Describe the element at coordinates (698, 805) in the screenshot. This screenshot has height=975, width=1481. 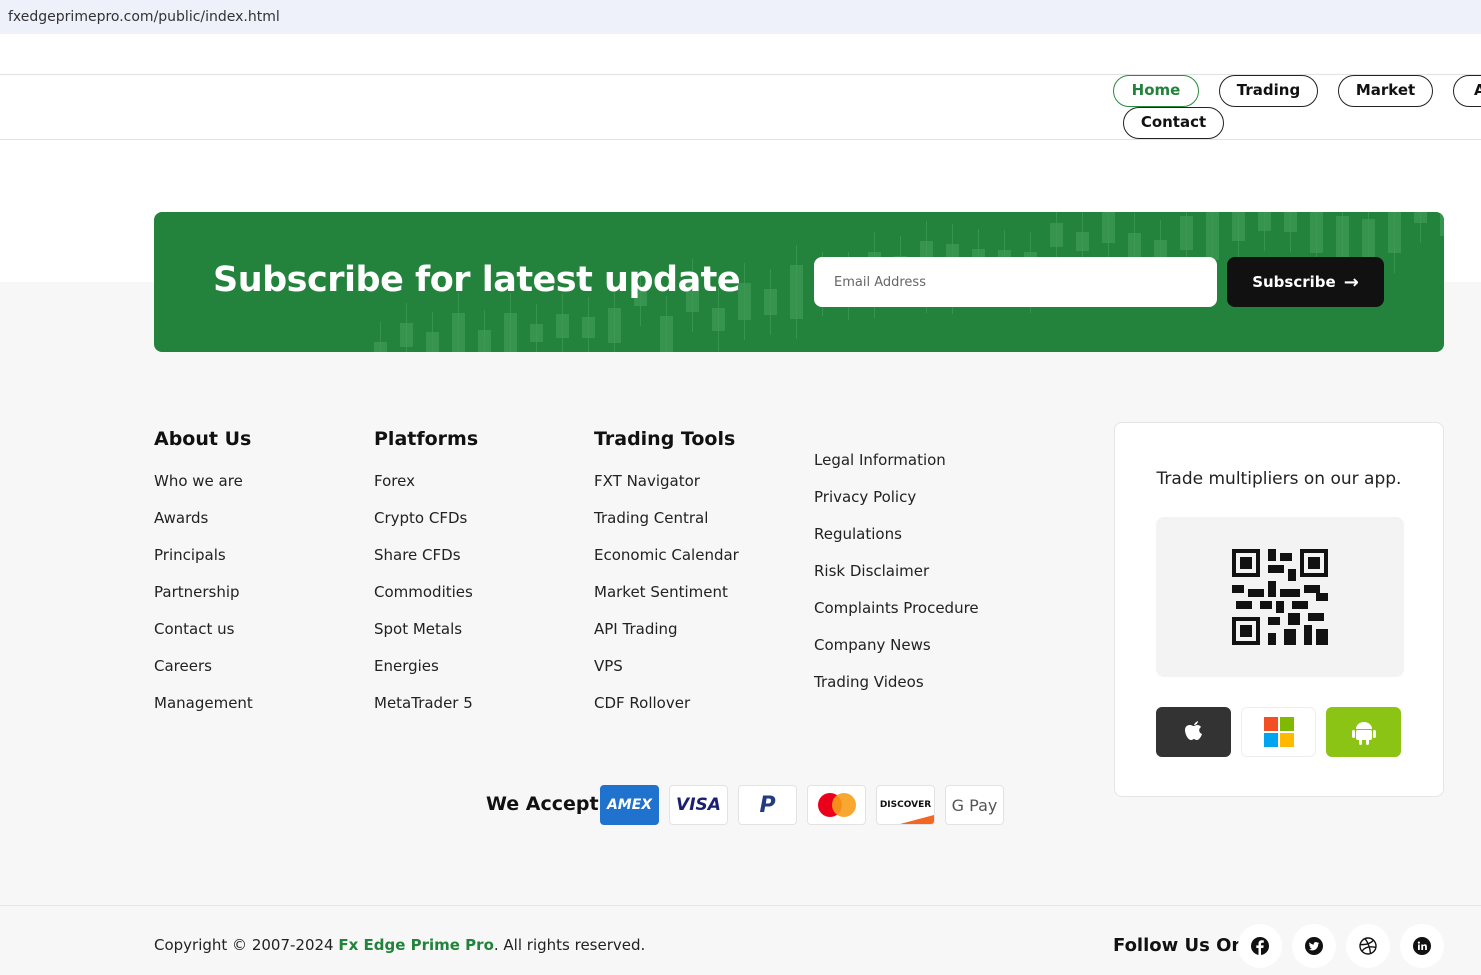
I see `visa-logo: VISA` at that location.